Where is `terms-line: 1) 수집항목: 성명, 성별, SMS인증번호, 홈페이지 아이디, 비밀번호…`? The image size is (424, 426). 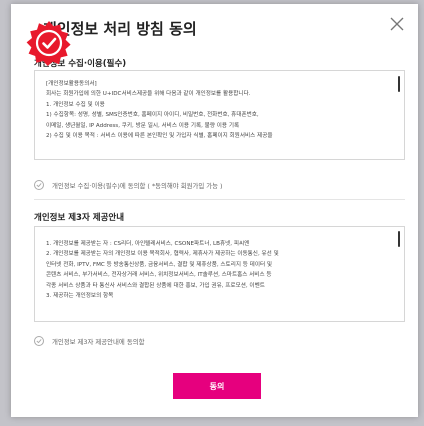
terms-line: 1) 수집항목: 성명, 성별, SMS인증번호, 홈페이지 아이디, 비밀번호… is located at coordinates (152, 115).